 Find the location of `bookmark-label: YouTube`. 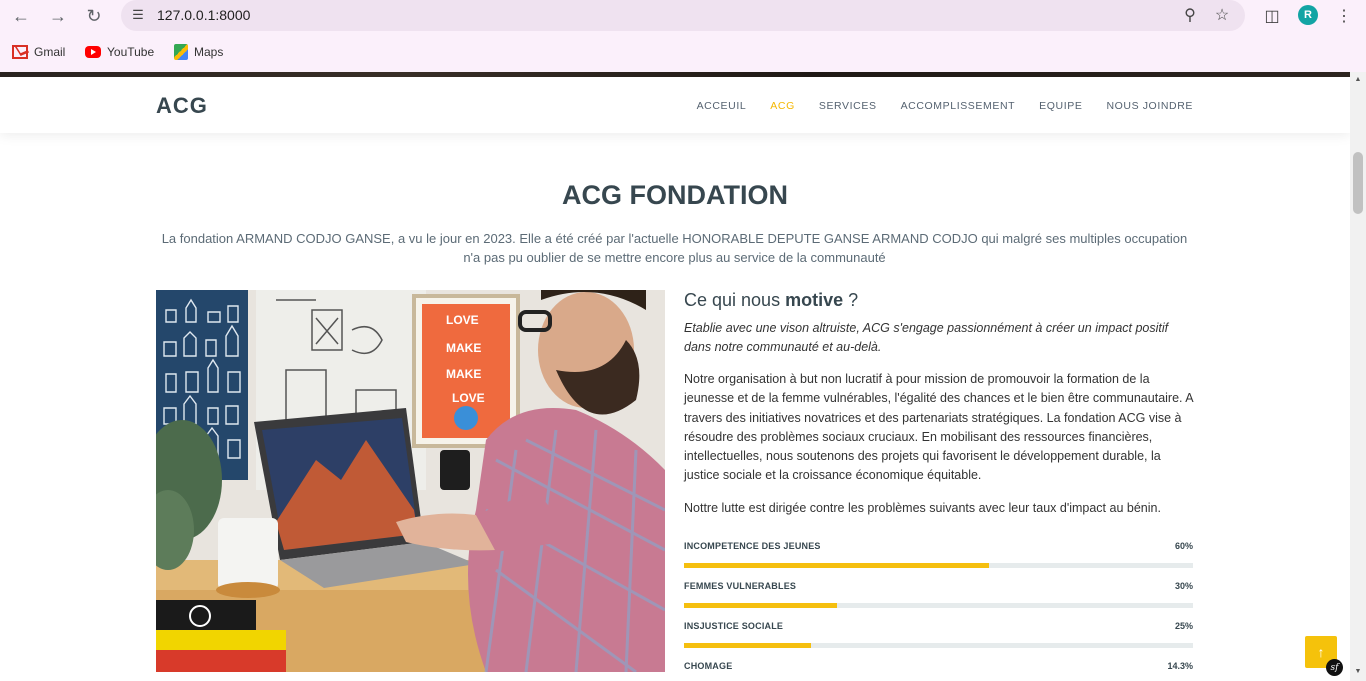

bookmark-label: YouTube is located at coordinates (131, 52).